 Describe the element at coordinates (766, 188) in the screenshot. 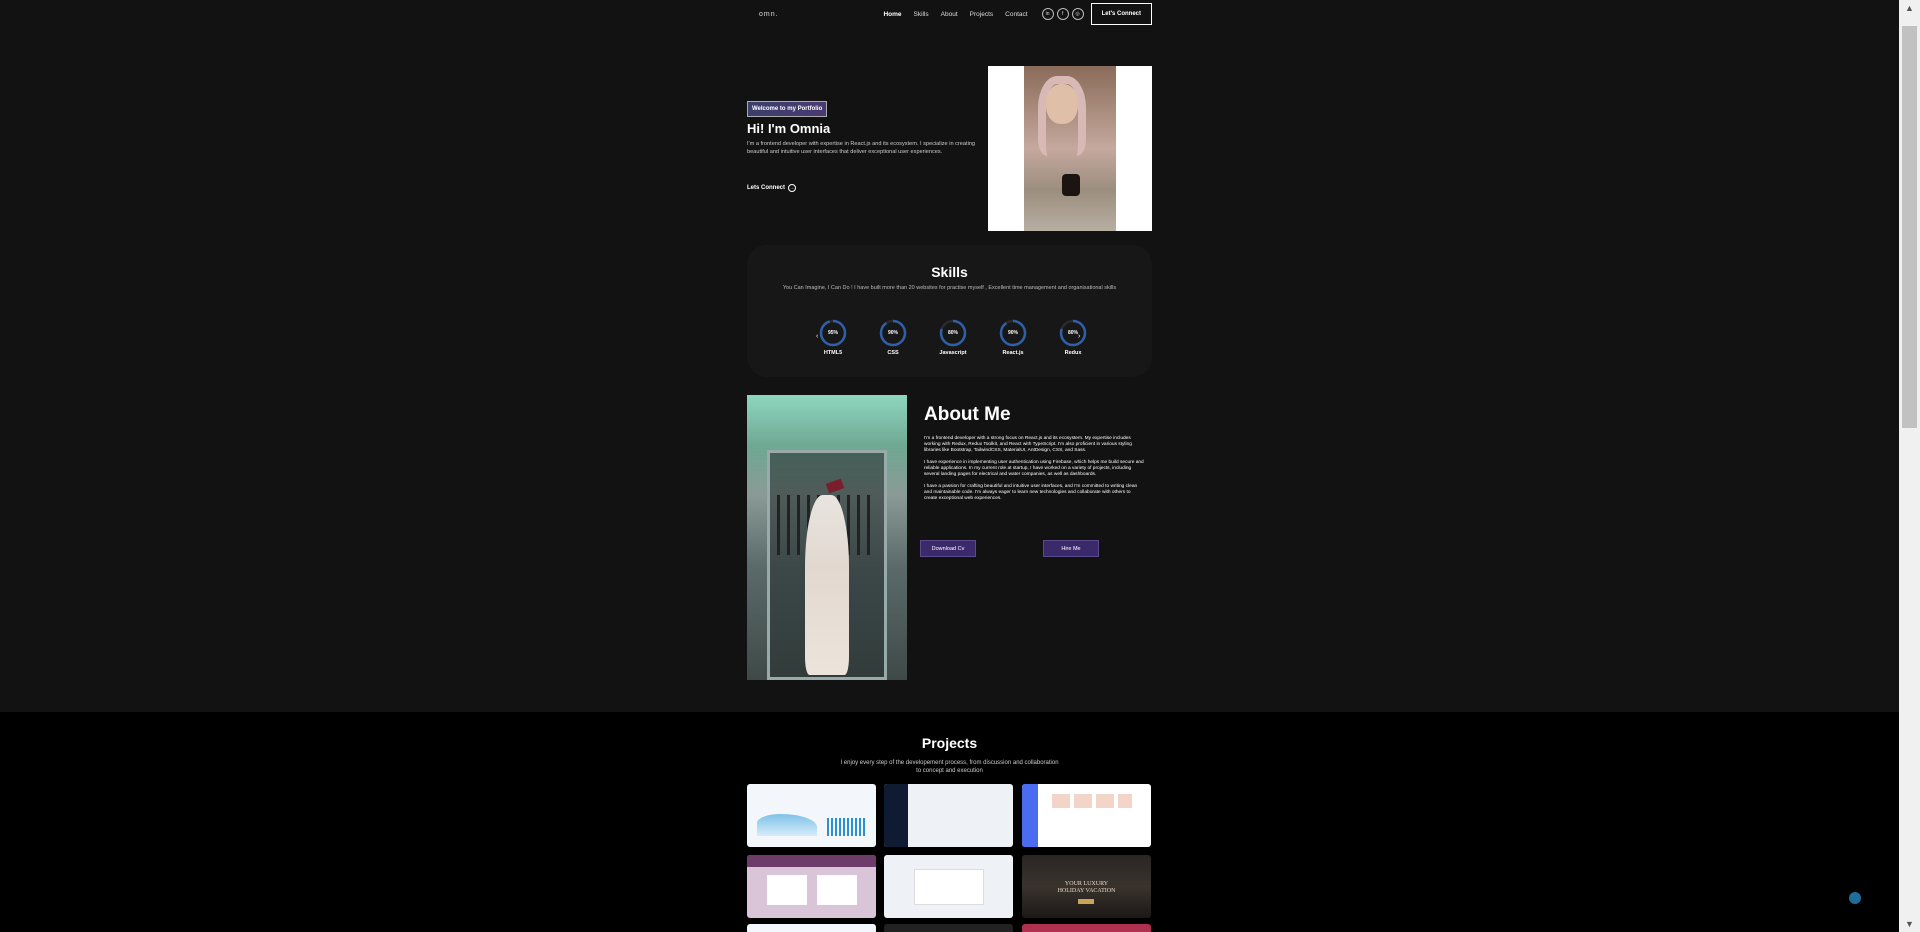

I see `hero-connect-label: Lets Connect` at that location.